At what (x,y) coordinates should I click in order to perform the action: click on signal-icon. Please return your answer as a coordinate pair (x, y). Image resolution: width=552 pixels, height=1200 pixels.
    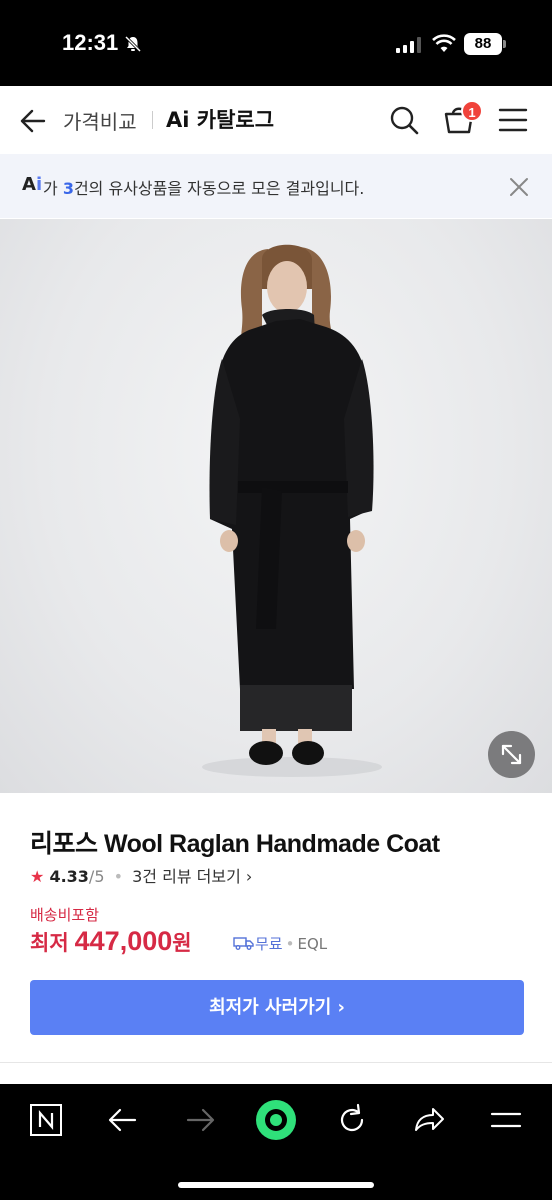
    Looking at the image, I should click on (408, 45).